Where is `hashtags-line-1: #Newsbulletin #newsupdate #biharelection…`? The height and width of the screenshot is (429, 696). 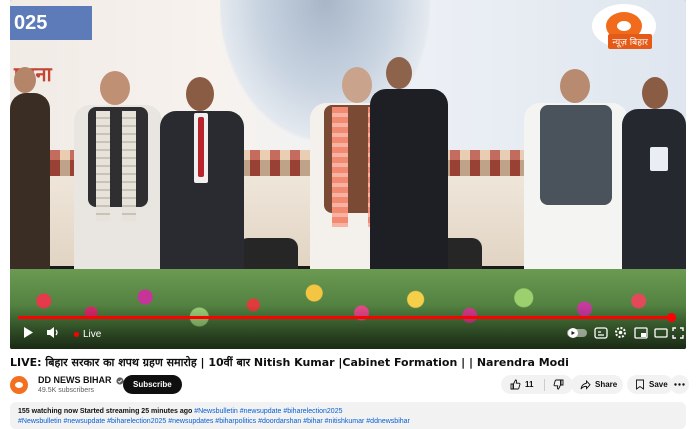 hashtags-line-1: #Newsbulletin #newsupdate #biharelection… is located at coordinates (268, 411).